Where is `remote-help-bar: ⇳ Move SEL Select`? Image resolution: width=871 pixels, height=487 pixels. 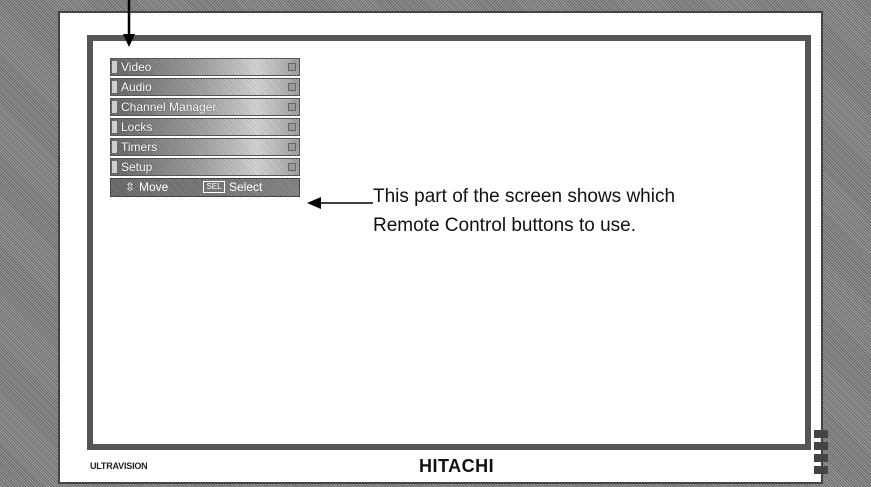
remote-help-bar: ⇳ Move SEL Select is located at coordinates (205, 187).